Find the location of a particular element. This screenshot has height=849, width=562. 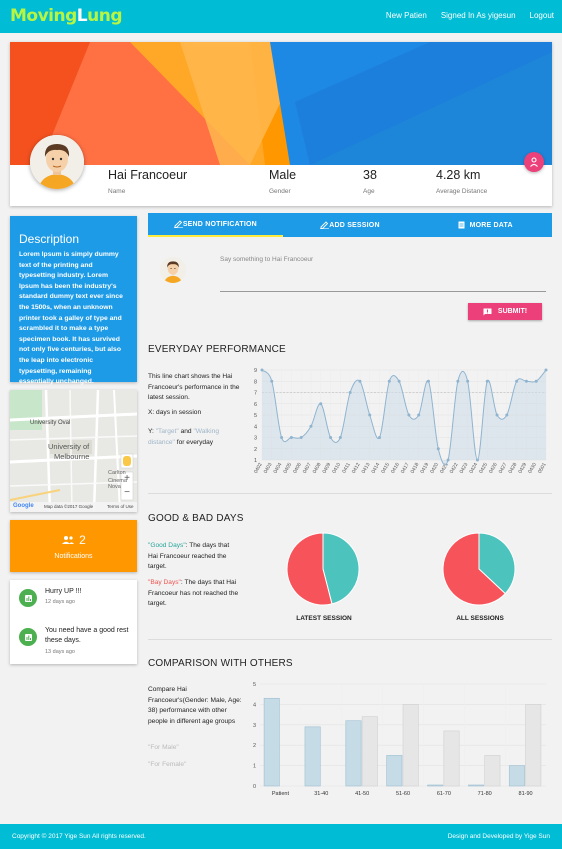

x-tick-label: 0414 is located at coordinates (375, 468).